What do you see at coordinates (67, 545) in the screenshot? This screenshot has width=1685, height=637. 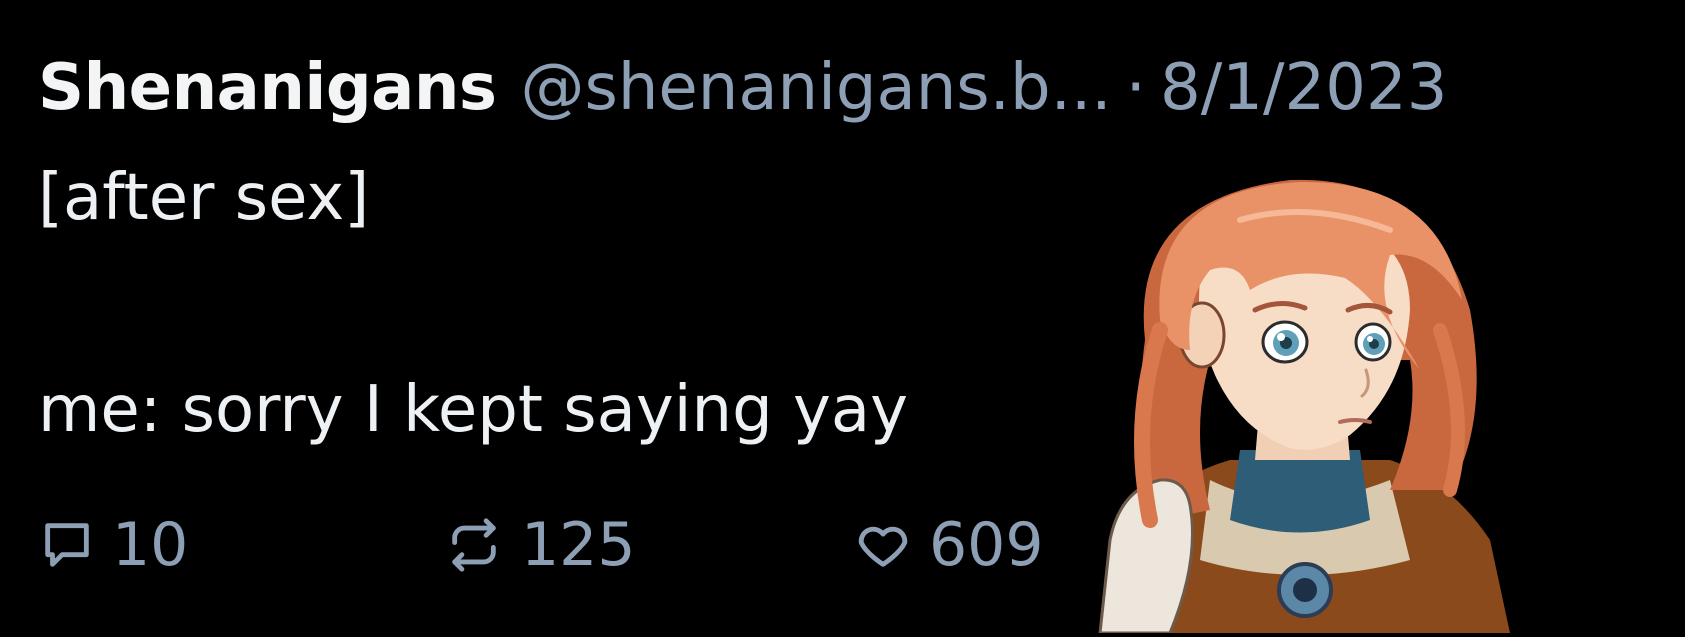 I see `comment-icon` at bounding box center [67, 545].